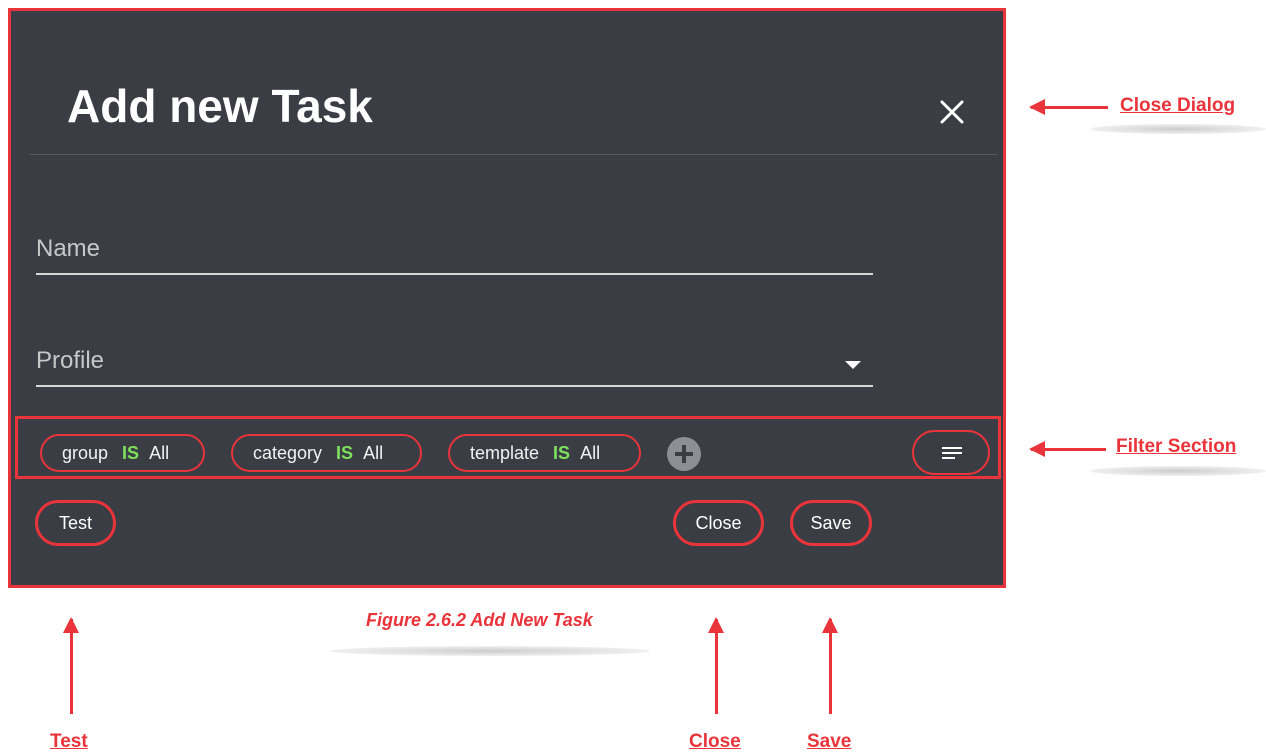 Image resolution: width=1266 pixels, height=754 pixels. What do you see at coordinates (544, 453) in the screenshot?
I see `filter-chip-template: template IS All` at bounding box center [544, 453].